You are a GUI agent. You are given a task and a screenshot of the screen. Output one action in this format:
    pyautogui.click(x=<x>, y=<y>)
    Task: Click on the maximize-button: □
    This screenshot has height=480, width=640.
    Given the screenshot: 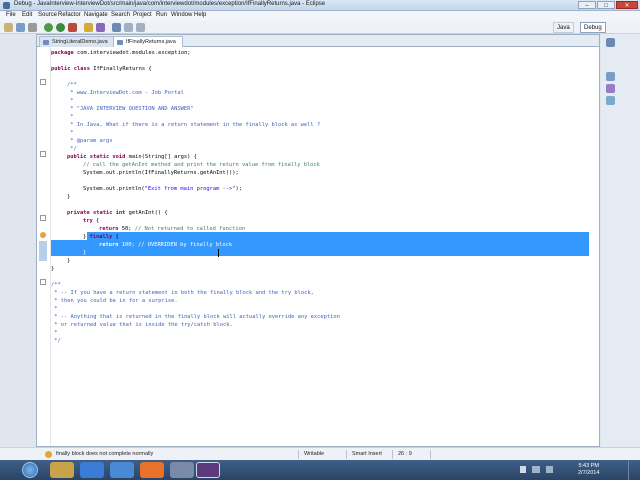 What is the action you would take?
    pyautogui.click(x=606, y=5)
    